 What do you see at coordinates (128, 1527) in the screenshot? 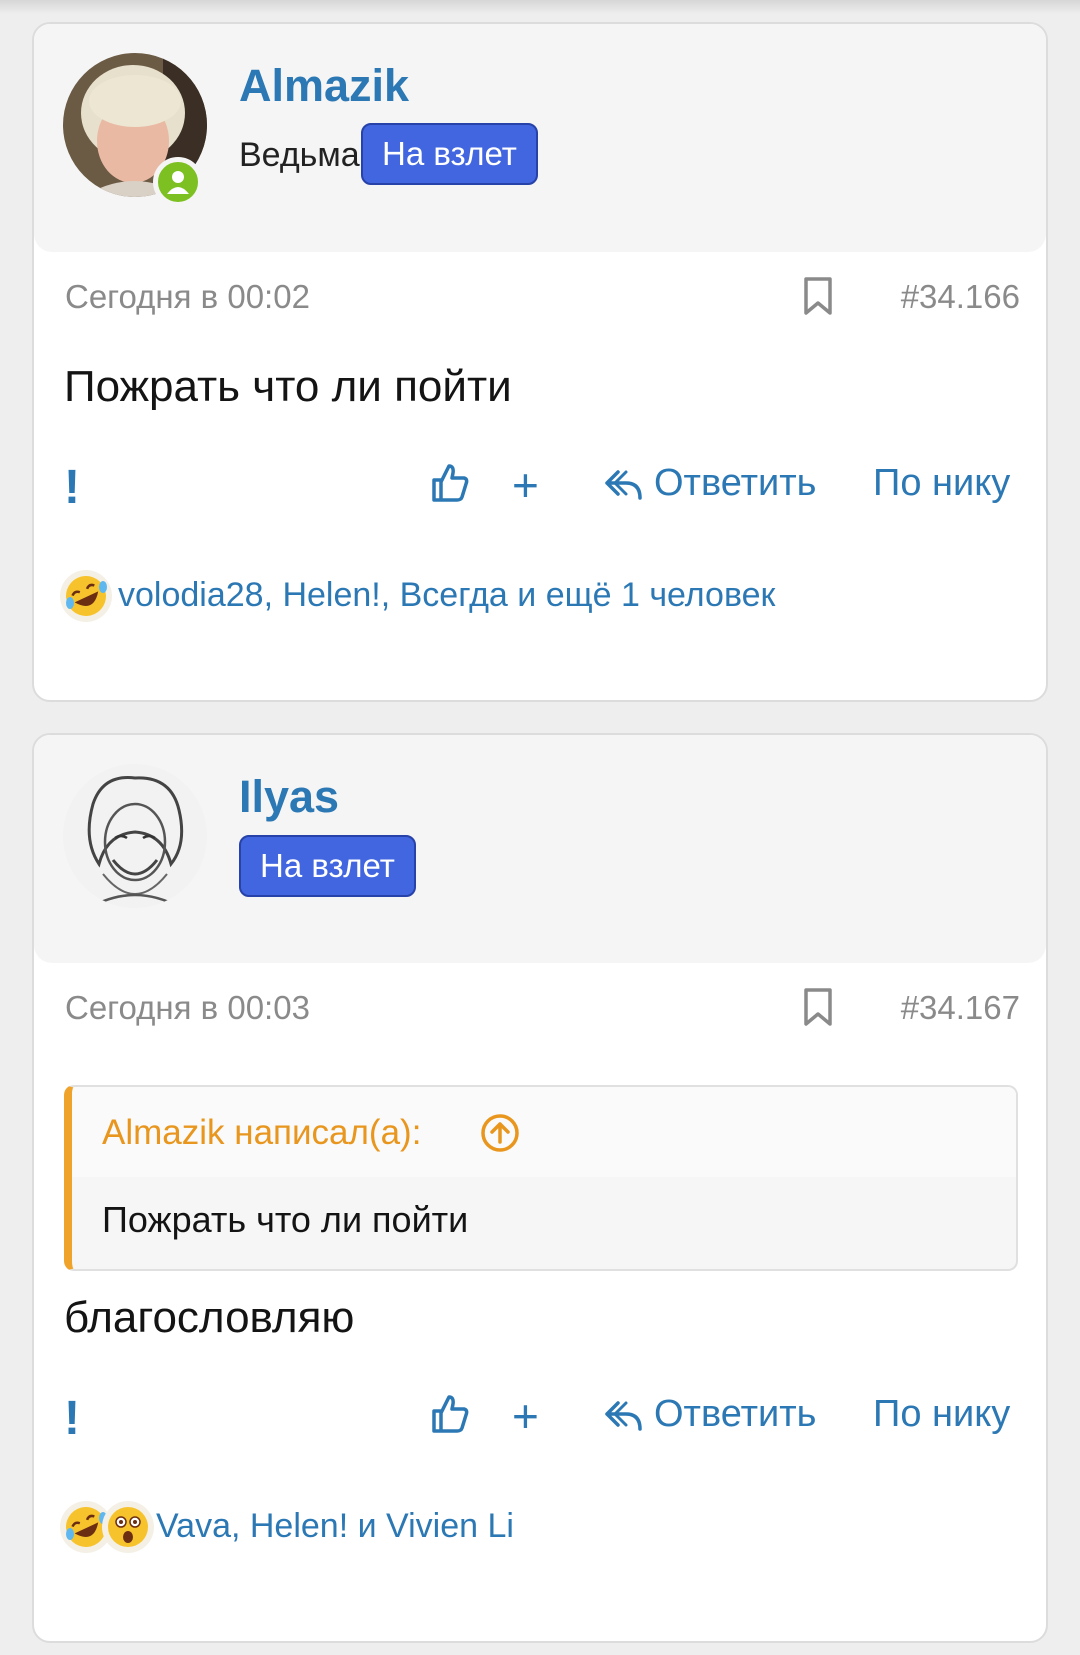
I see `astonished-emoji-icon` at bounding box center [128, 1527].